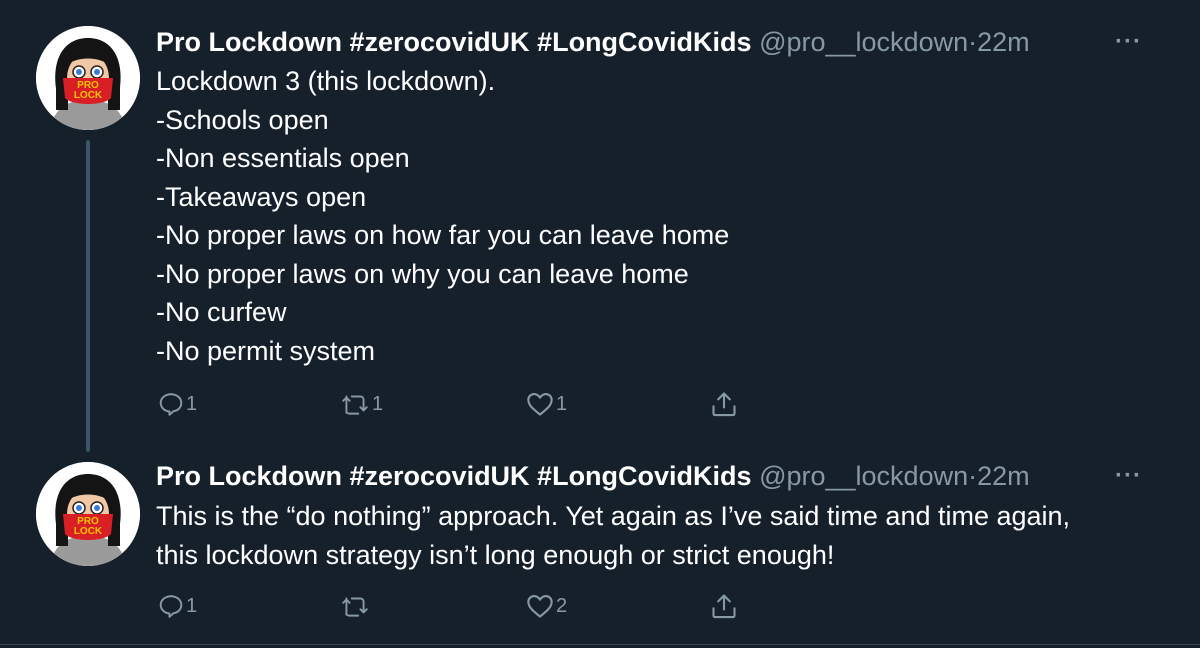  I want to click on tweet-line: -Schools open, so click(242, 119).